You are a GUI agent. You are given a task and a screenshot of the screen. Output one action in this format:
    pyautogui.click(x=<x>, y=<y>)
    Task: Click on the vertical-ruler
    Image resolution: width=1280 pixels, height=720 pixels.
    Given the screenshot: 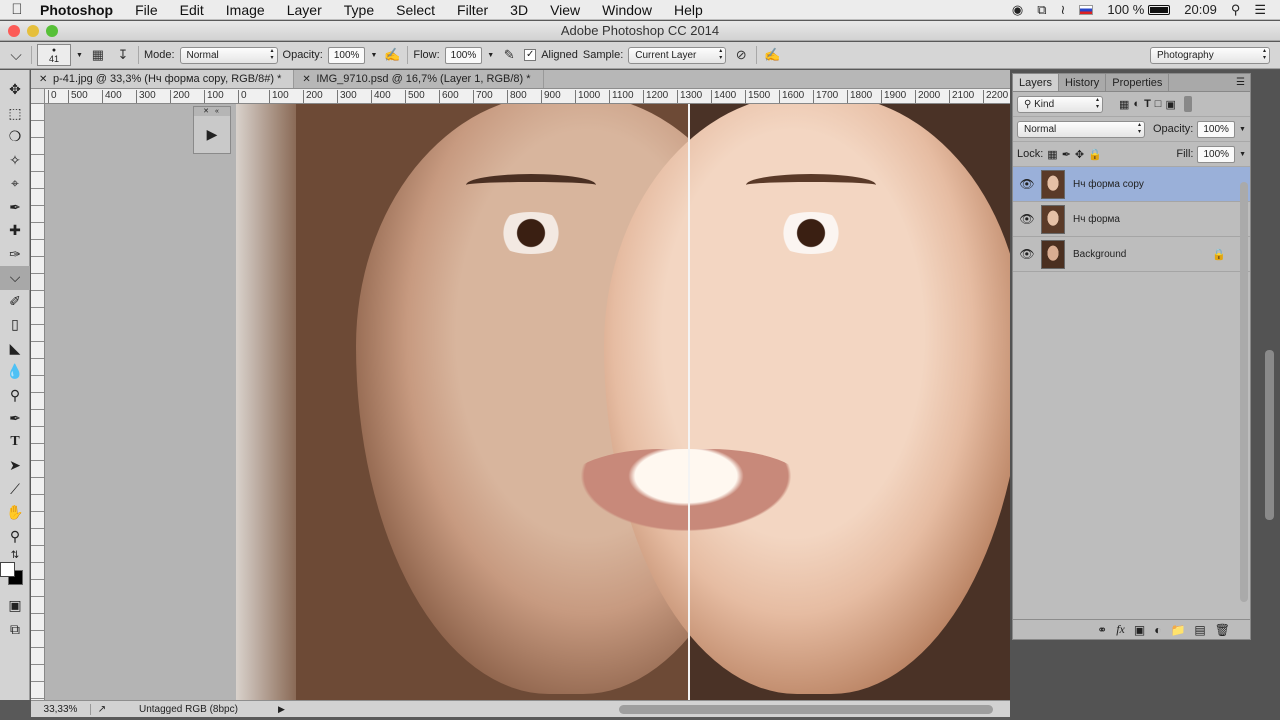 What is the action you would take?
    pyautogui.click(x=38, y=402)
    